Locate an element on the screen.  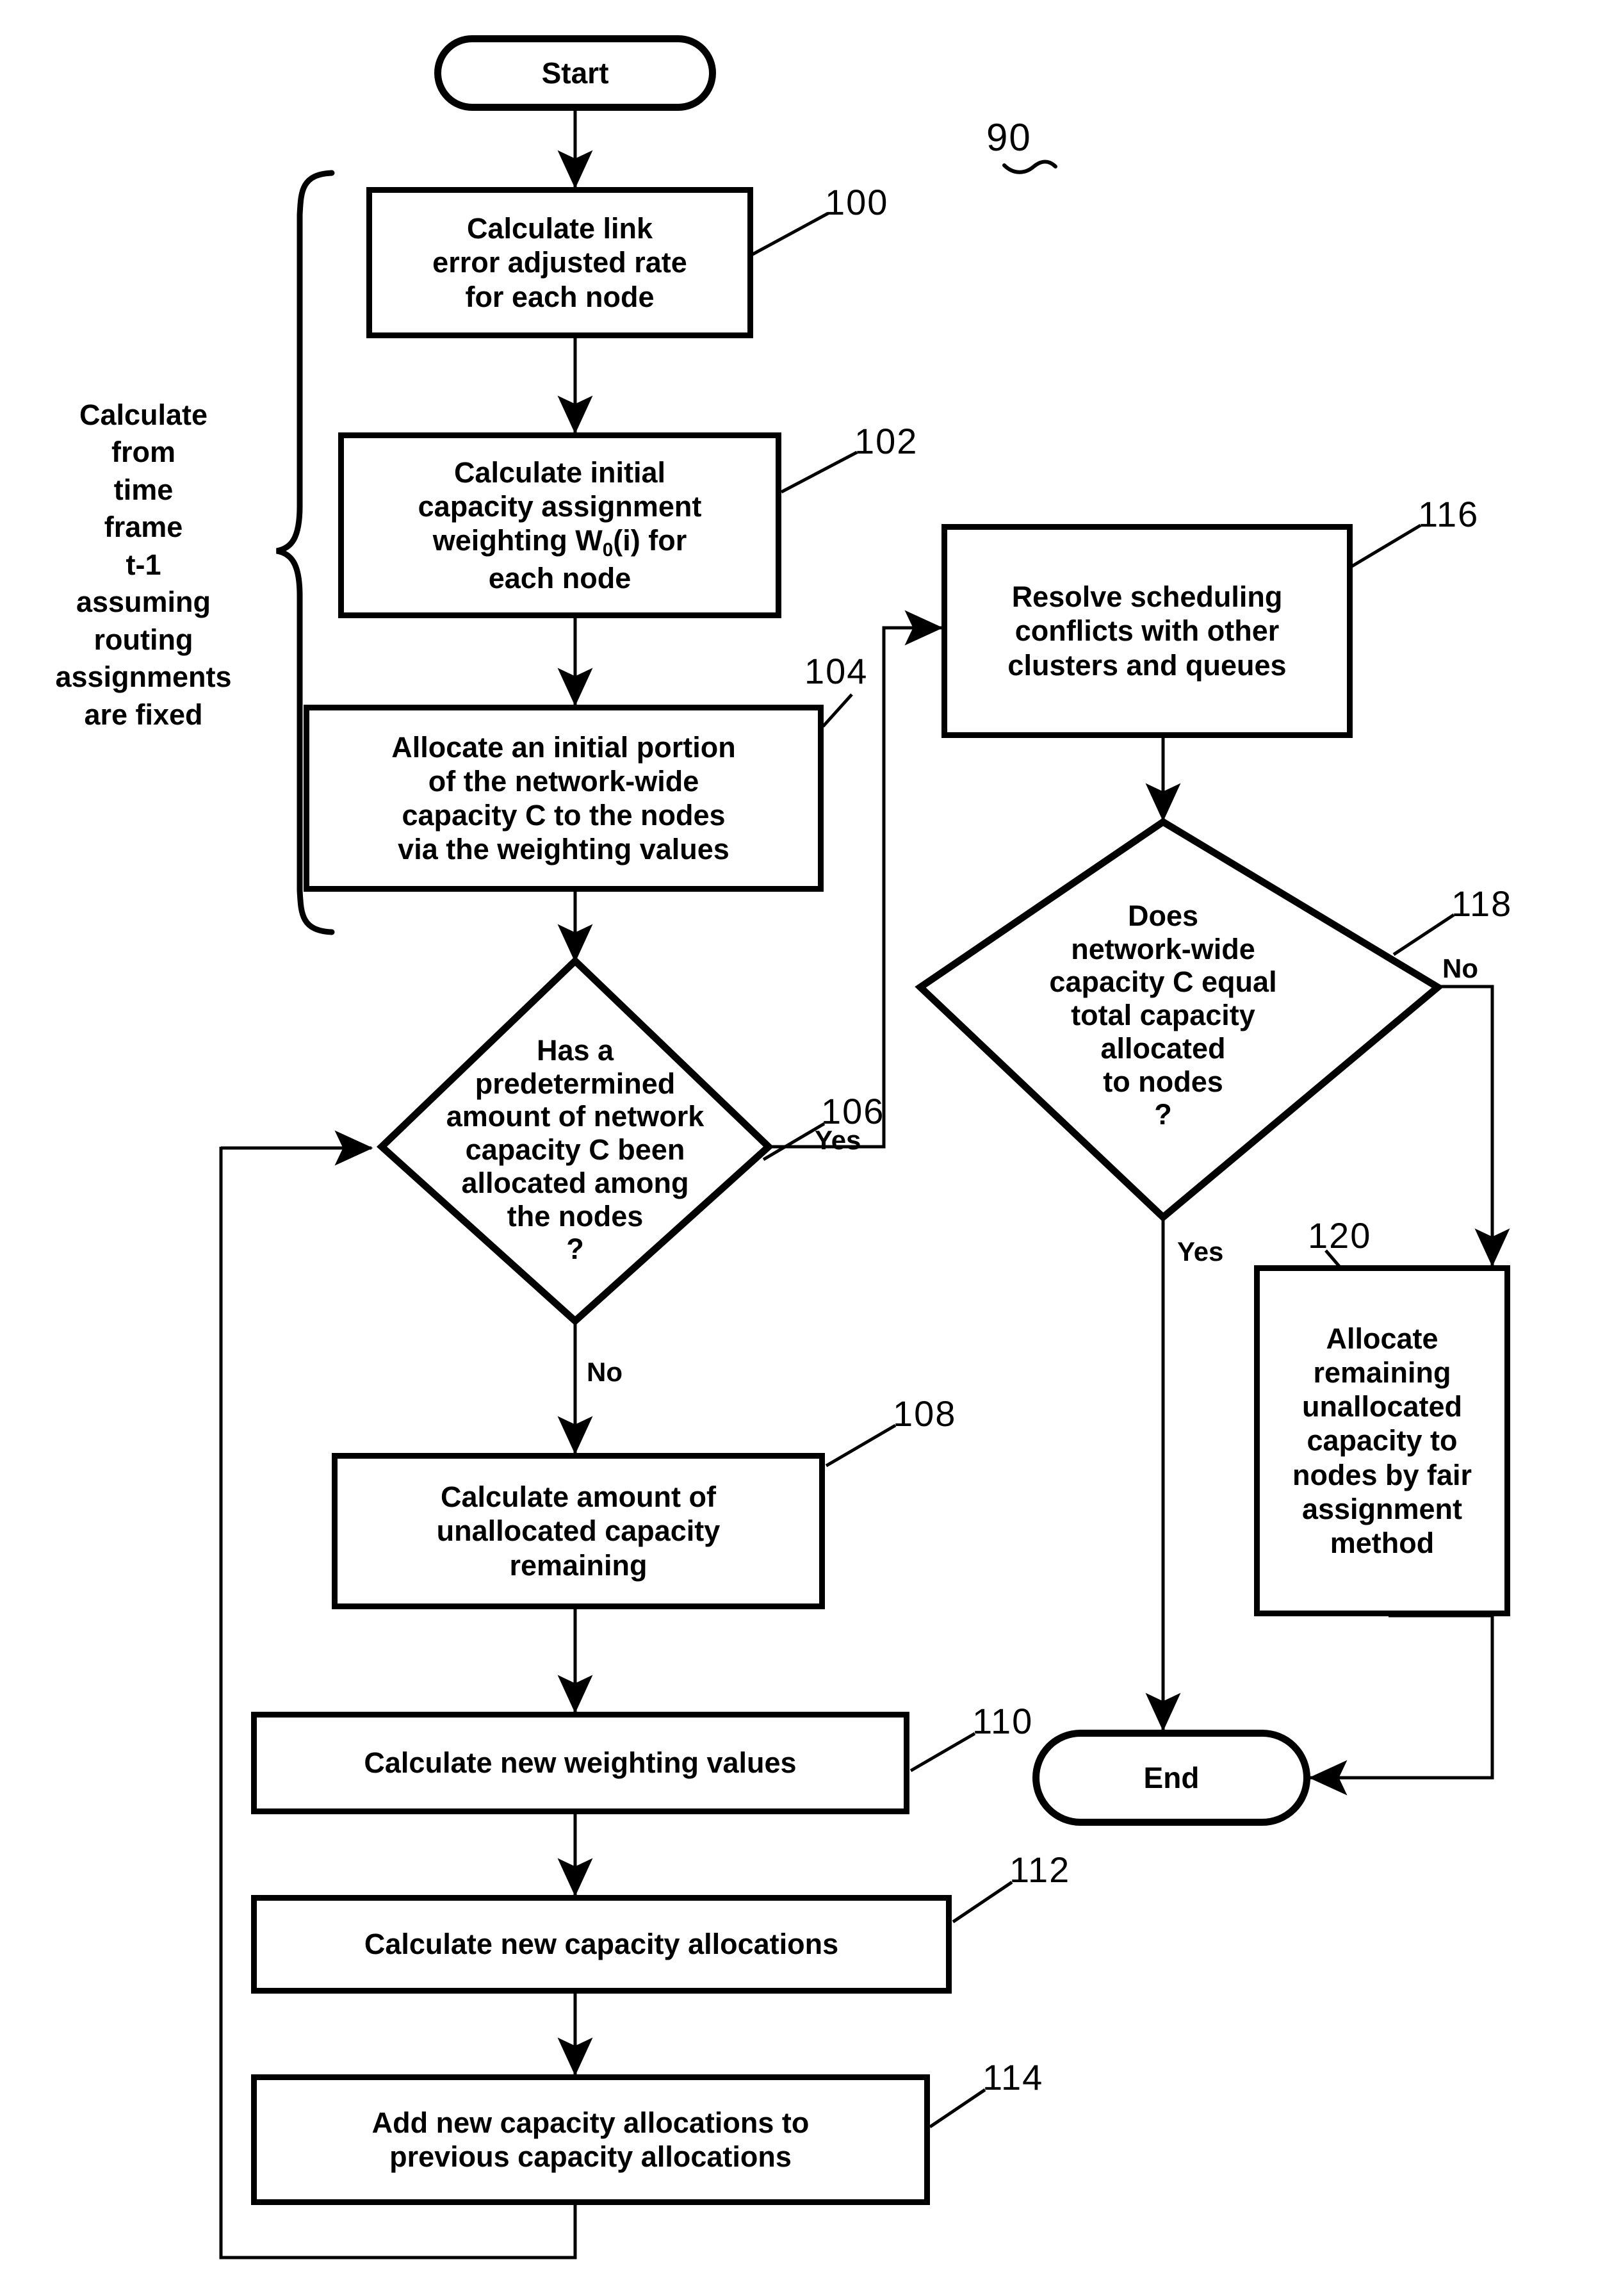
edge-label-106-yes: Yes is located at coordinates (838, 1140).